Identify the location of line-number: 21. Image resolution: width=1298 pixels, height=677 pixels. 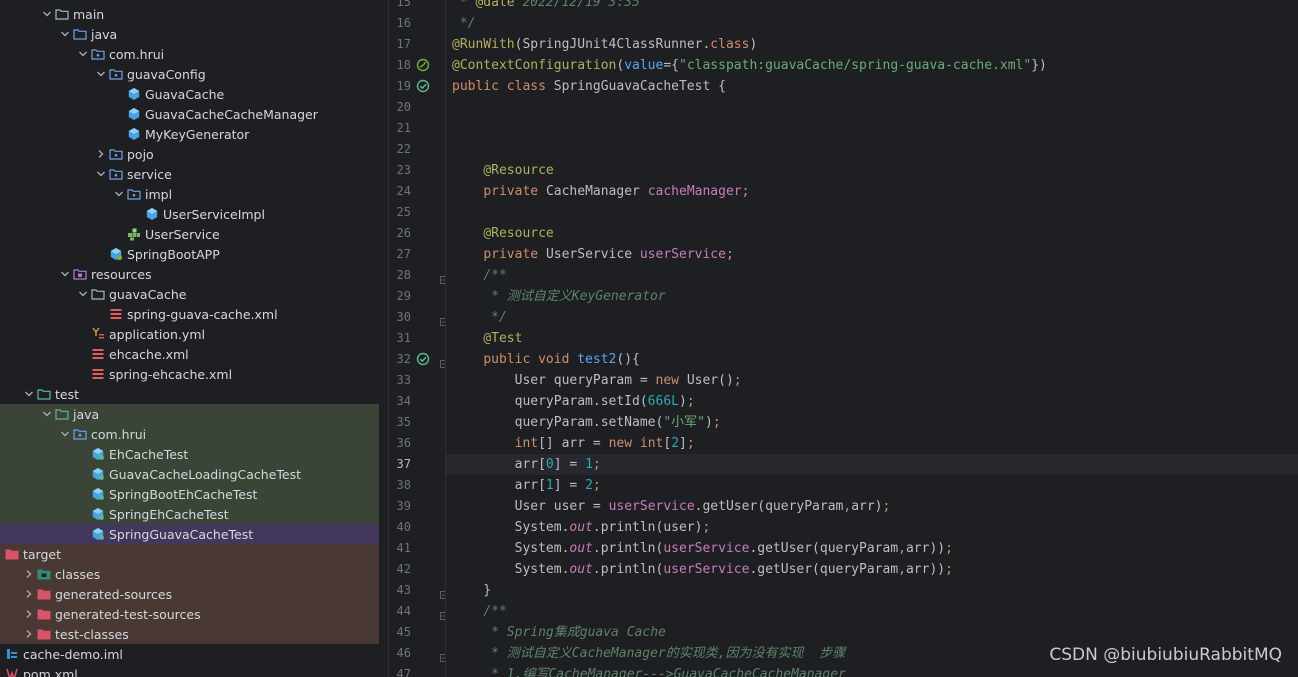
(400, 128).